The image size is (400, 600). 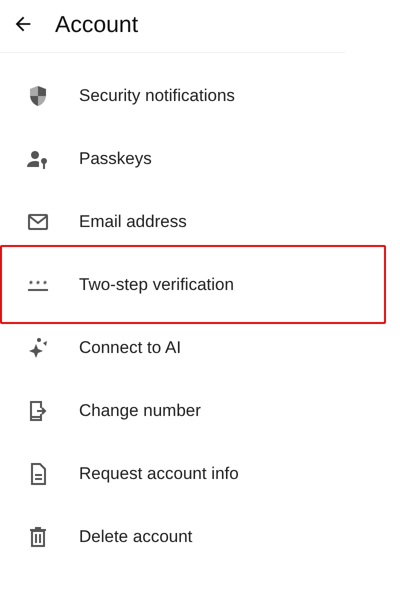 What do you see at coordinates (193, 536) in the screenshot?
I see `menu-item: Delete account` at bounding box center [193, 536].